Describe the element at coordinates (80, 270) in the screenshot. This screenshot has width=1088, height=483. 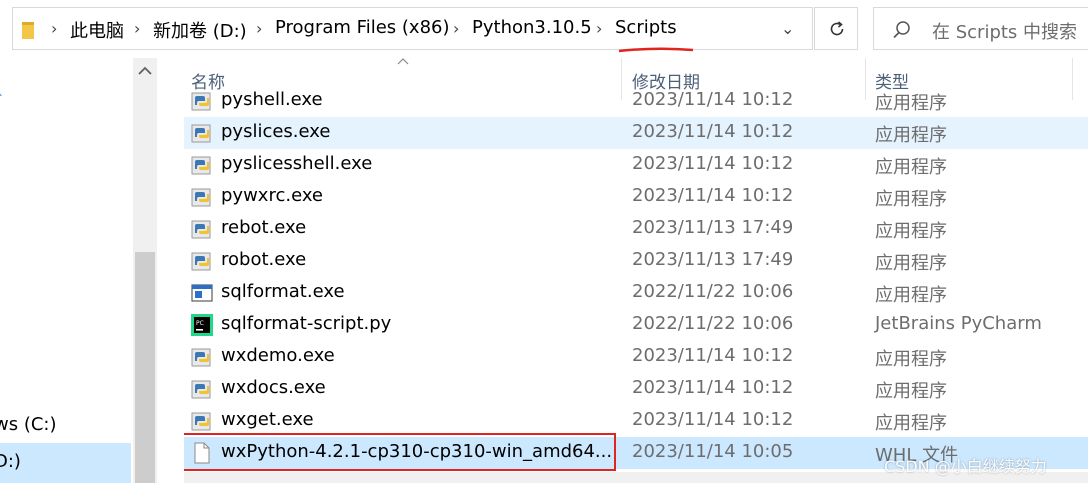
I see `navigation-pane: ˎ ws (C:) D:)` at that location.